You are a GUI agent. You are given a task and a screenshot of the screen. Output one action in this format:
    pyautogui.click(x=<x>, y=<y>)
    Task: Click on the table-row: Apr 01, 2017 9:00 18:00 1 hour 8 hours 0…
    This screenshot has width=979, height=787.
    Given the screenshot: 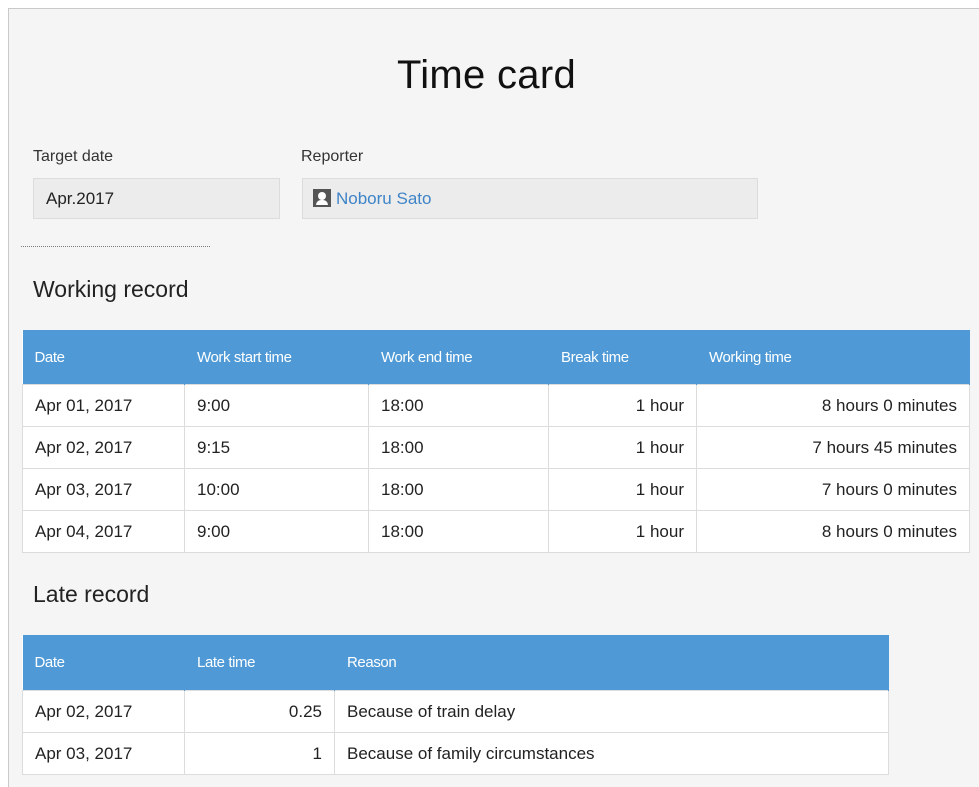 What is the action you would take?
    pyautogui.click(x=496, y=405)
    